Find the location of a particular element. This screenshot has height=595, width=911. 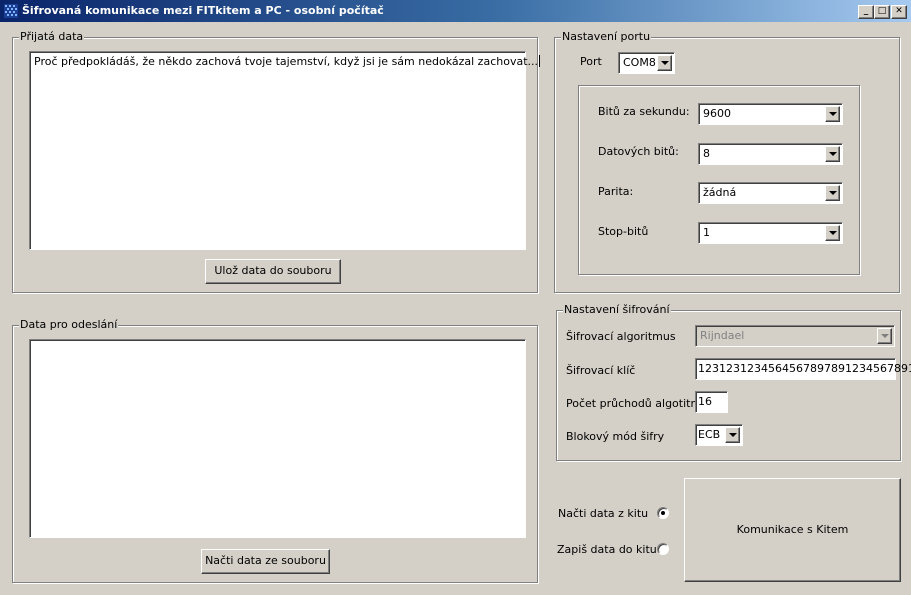

passes-label: Počet průchodů algotitmu is located at coordinates (637, 403).